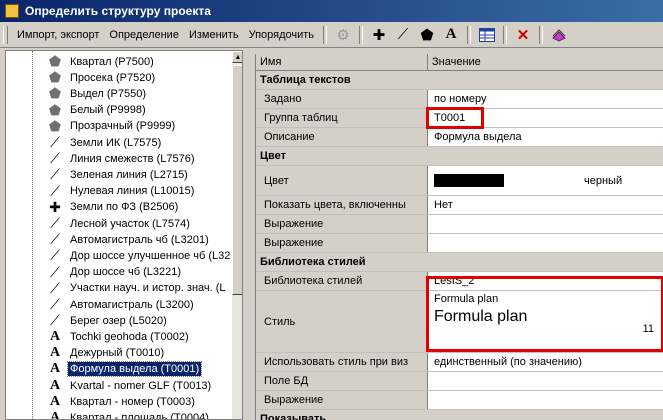 This screenshot has width=663, height=420. Describe the element at coordinates (113, 77) in the screenshot. I see `tree-item-label: Просека (P7520)` at that location.